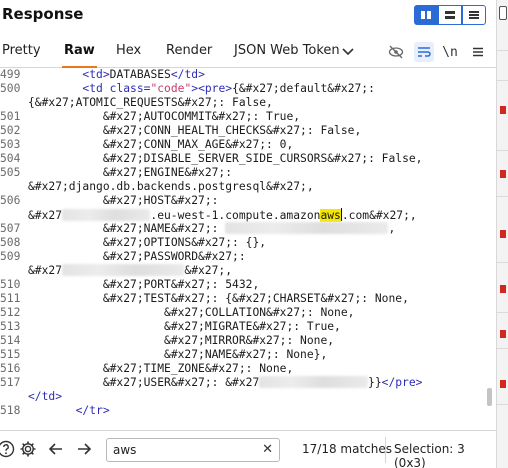  I want to click on code-token: &#x27;OPTIONS&#x27;: {},, so click(147, 242).